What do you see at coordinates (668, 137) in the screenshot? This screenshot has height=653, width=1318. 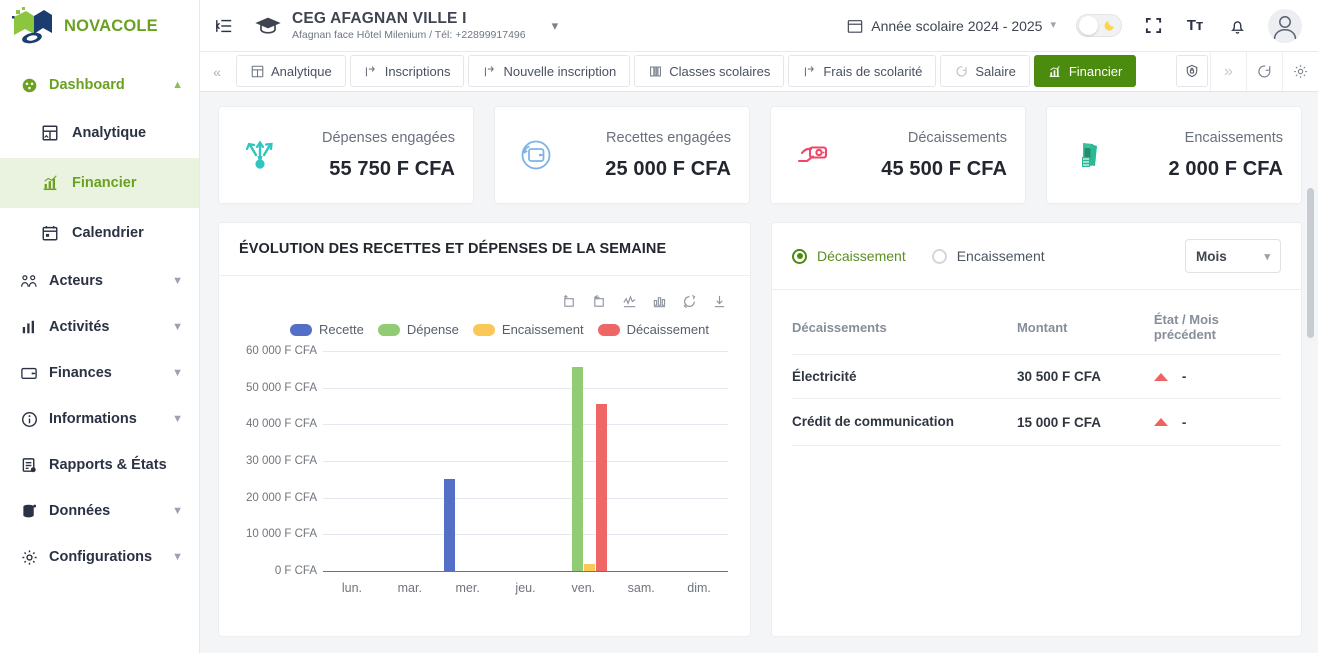 I see `stat-card-label: Recettes engagées` at bounding box center [668, 137].